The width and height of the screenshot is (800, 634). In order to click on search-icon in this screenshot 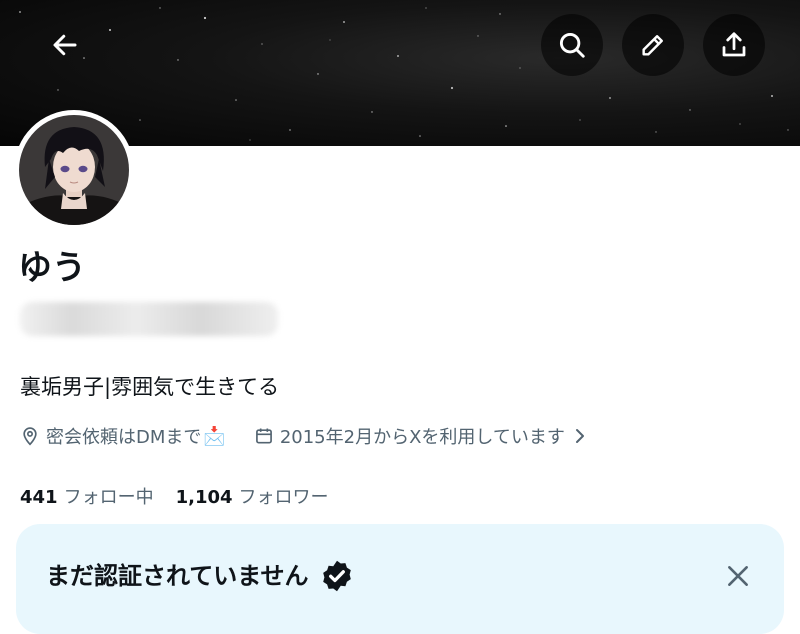, I will do `click(572, 45)`.